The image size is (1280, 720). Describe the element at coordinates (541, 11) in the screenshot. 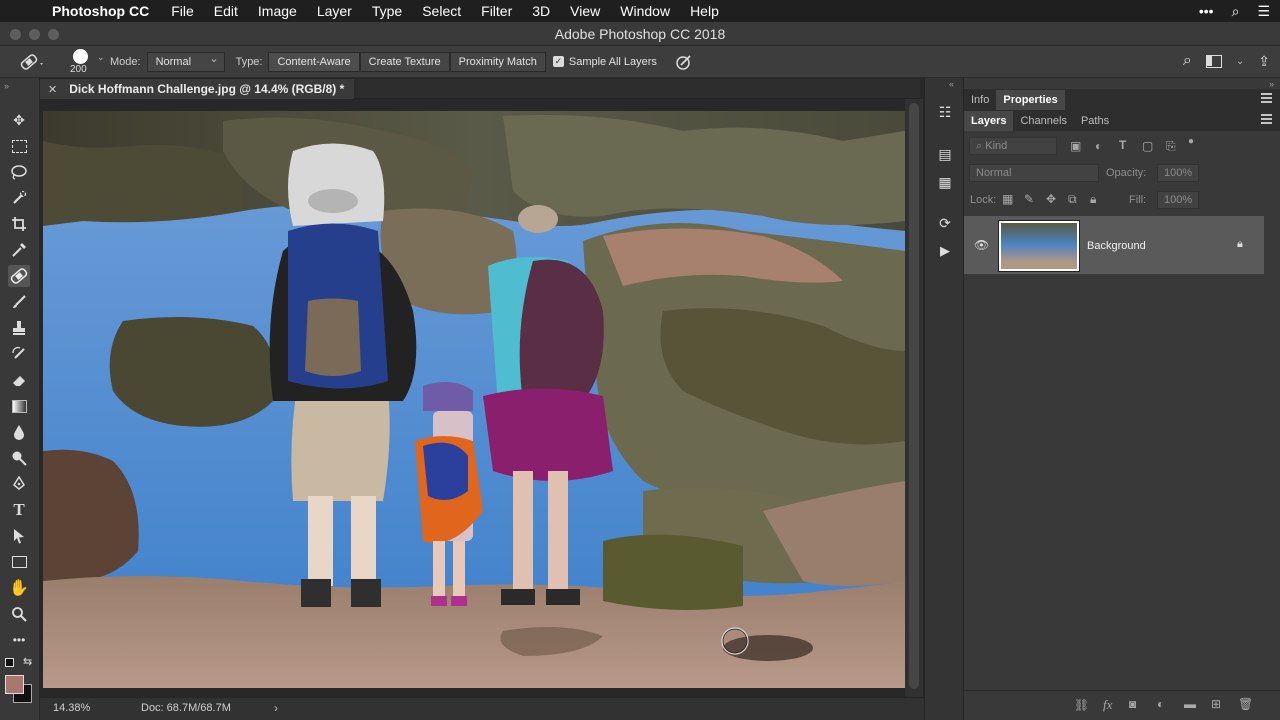

I see `menu-3d: 3D` at that location.